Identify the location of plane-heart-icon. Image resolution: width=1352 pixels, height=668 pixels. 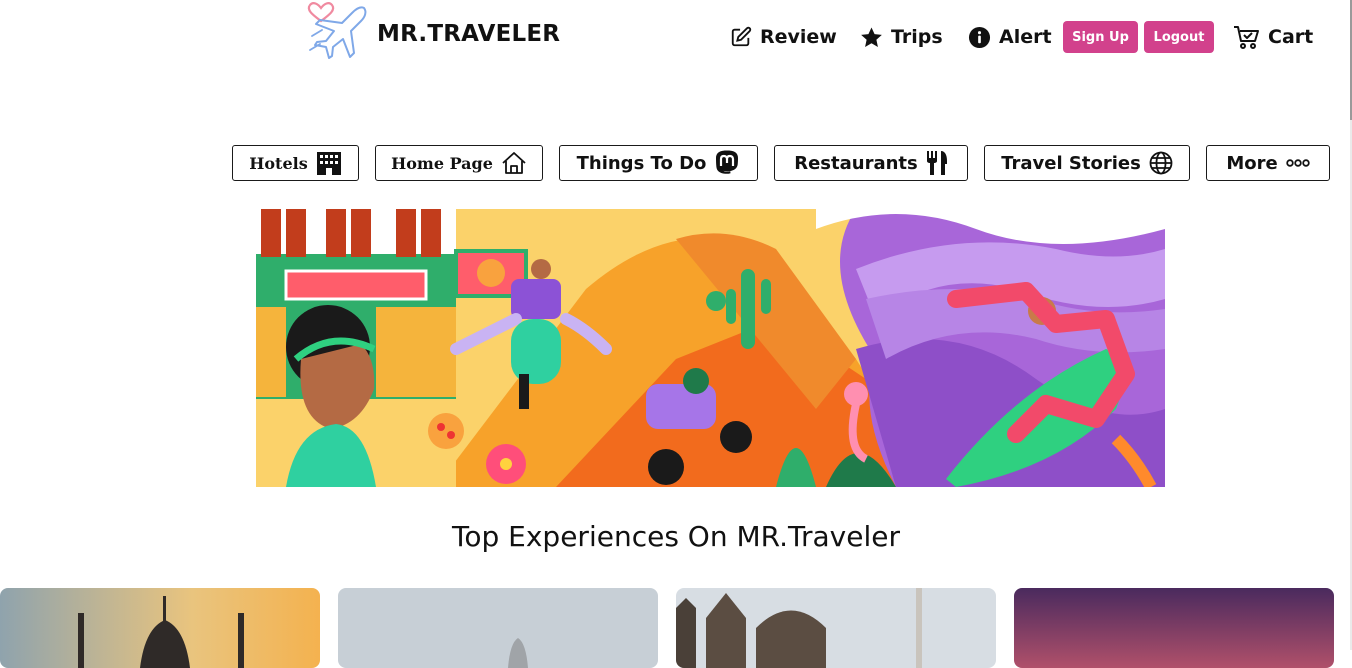
(337, 30).